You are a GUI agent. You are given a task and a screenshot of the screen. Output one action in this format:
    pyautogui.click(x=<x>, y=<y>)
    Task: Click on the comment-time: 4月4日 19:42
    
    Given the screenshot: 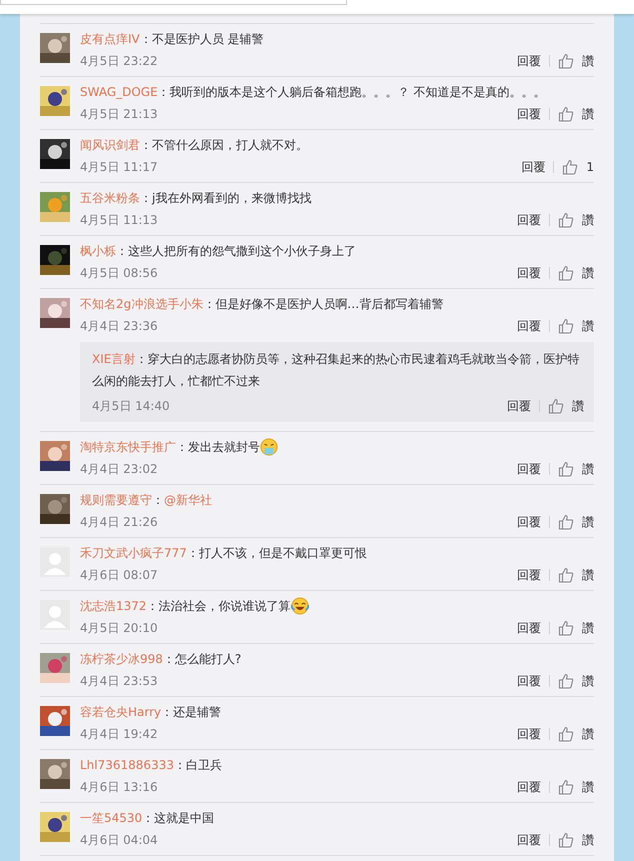 What is the action you would take?
    pyautogui.click(x=119, y=734)
    